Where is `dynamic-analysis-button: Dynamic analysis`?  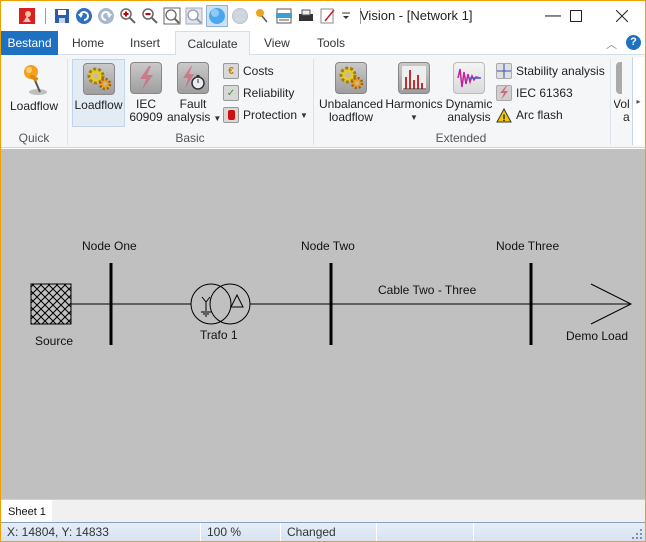
dynamic-analysis-button: Dynamic analysis is located at coordinates (469, 93).